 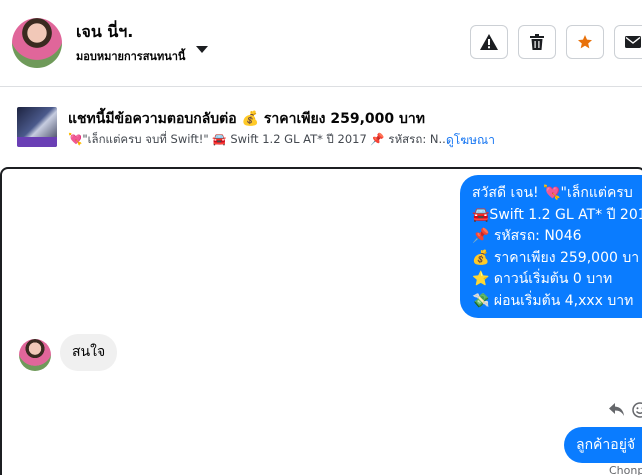 What do you see at coordinates (37, 43) in the screenshot?
I see `contact-avatar` at bounding box center [37, 43].